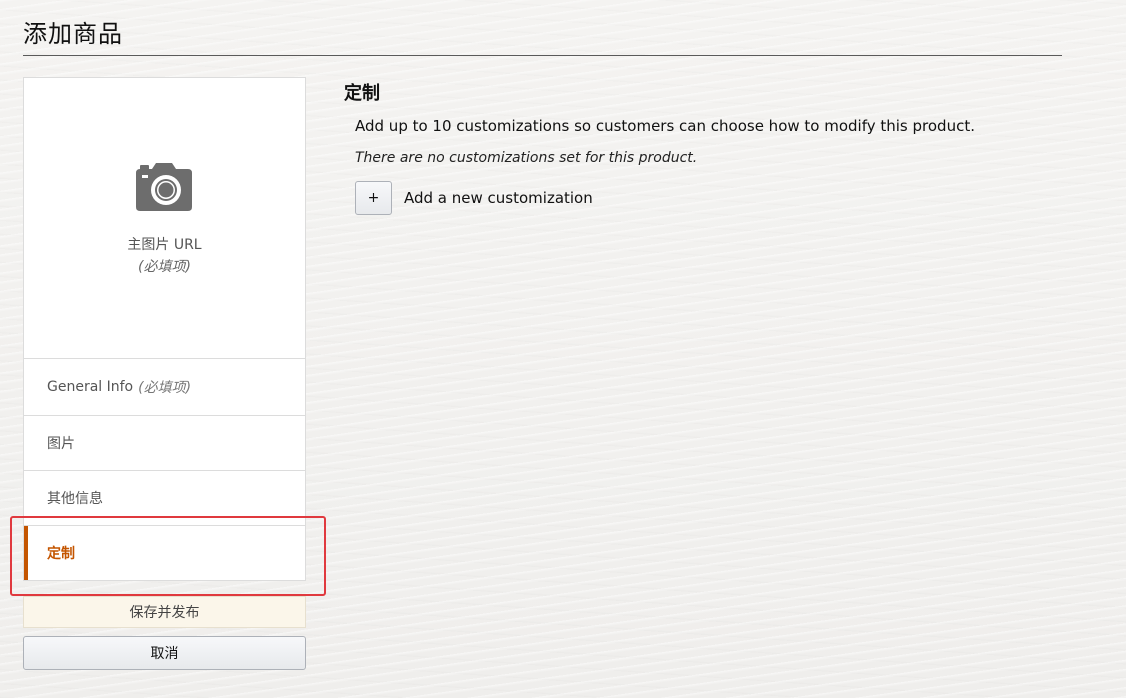 This screenshot has width=1126, height=698. Describe the element at coordinates (498, 198) in the screenshot. I see `add-customization-label: Add a new customization` at that location.